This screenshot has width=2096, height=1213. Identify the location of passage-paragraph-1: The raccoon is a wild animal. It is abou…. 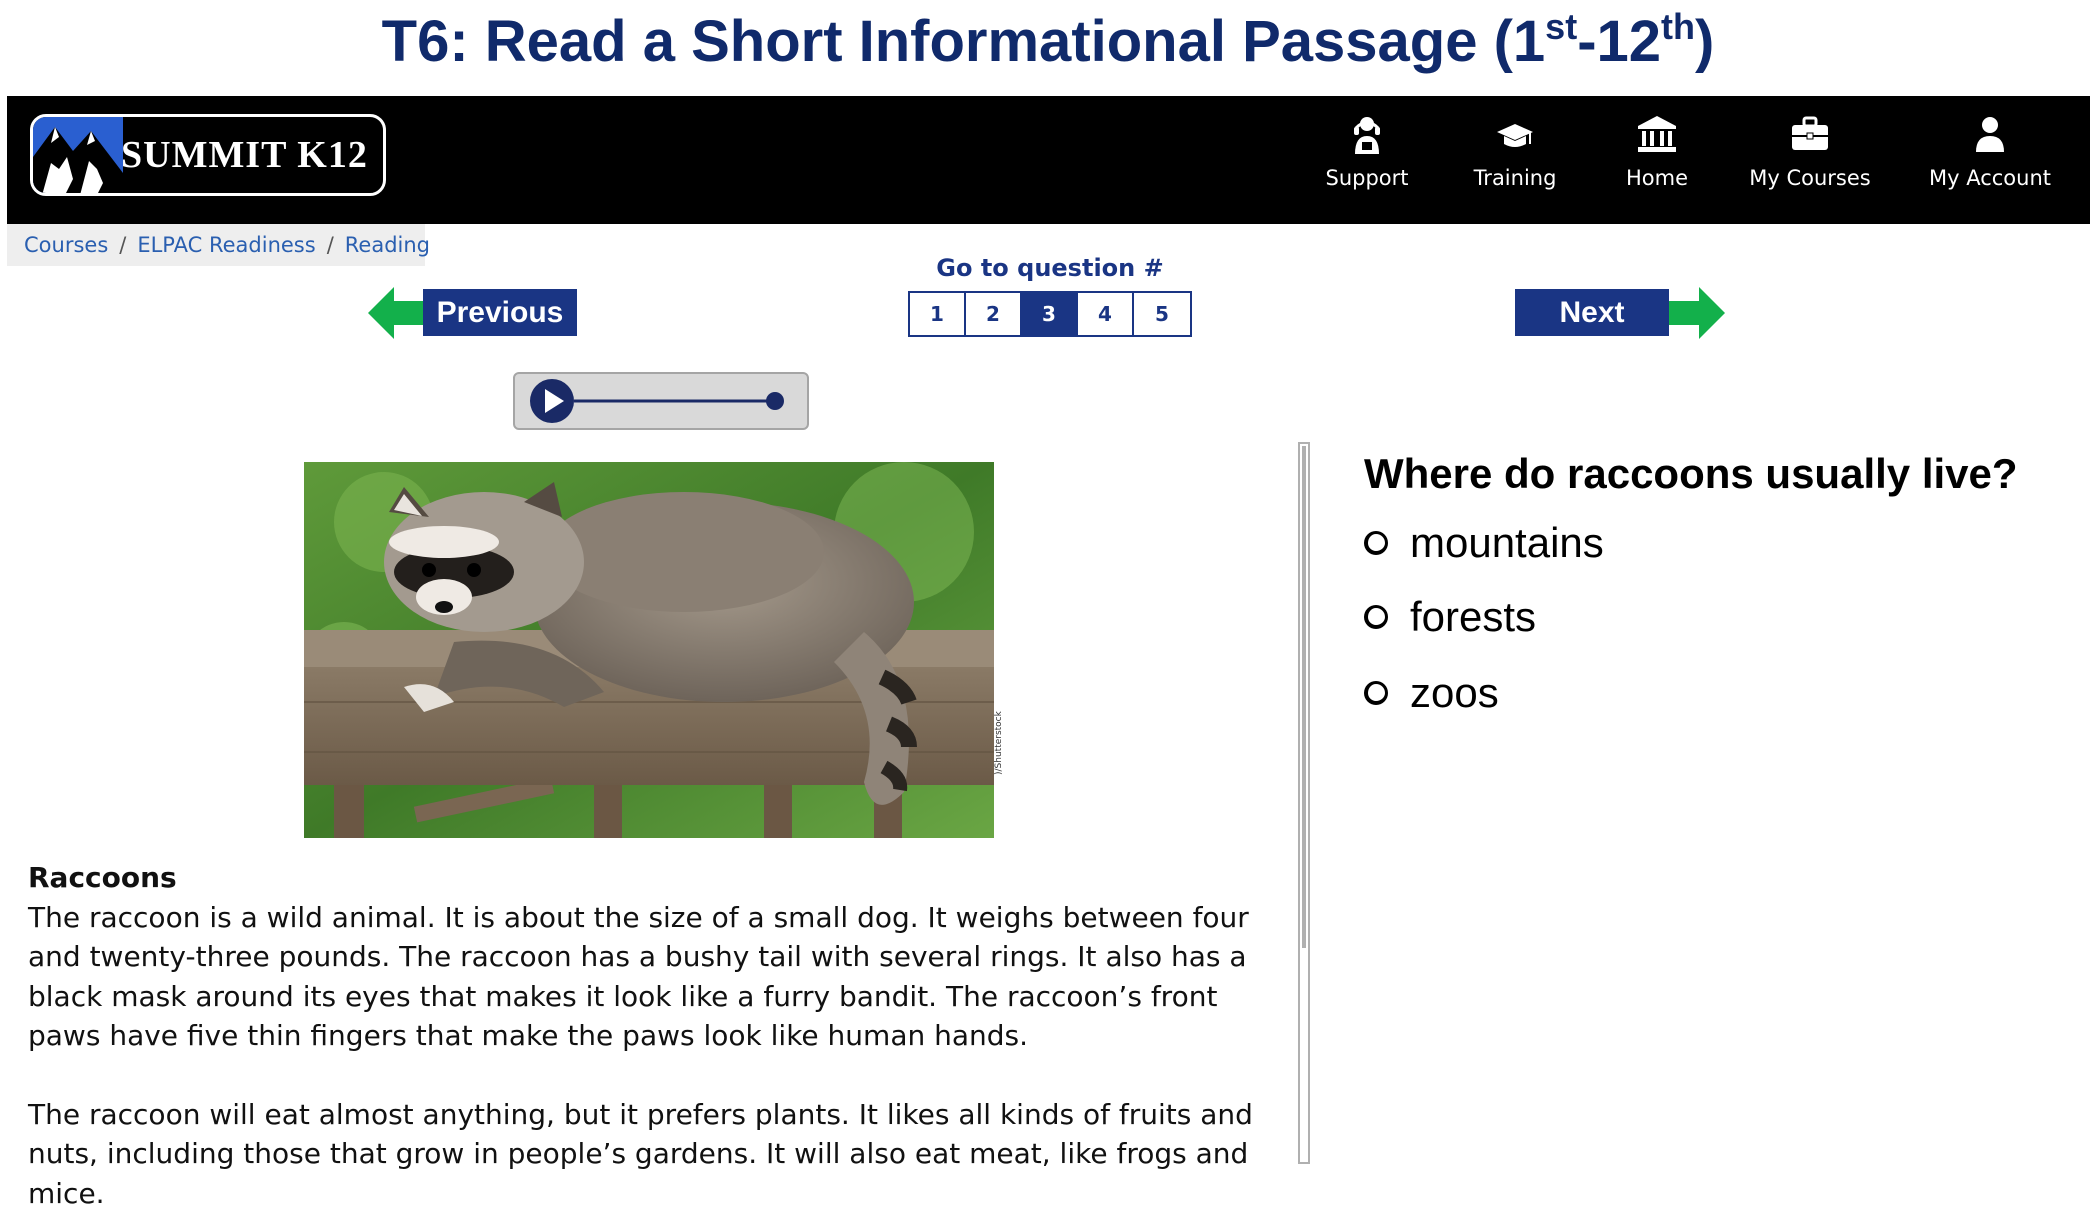
(653, 977).